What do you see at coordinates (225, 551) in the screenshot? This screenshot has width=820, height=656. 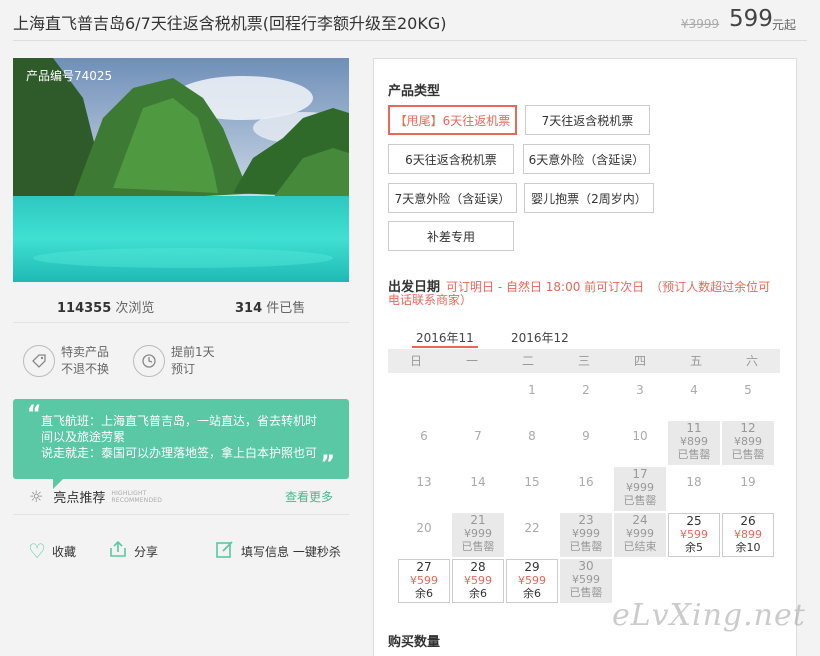 I see `edit-icon` at bounding box center [225, 551].